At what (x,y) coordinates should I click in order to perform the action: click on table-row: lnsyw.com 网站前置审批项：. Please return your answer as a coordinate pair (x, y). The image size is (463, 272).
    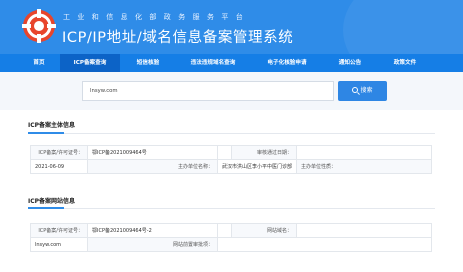
    Looking at the image, I should click on (231, 244).